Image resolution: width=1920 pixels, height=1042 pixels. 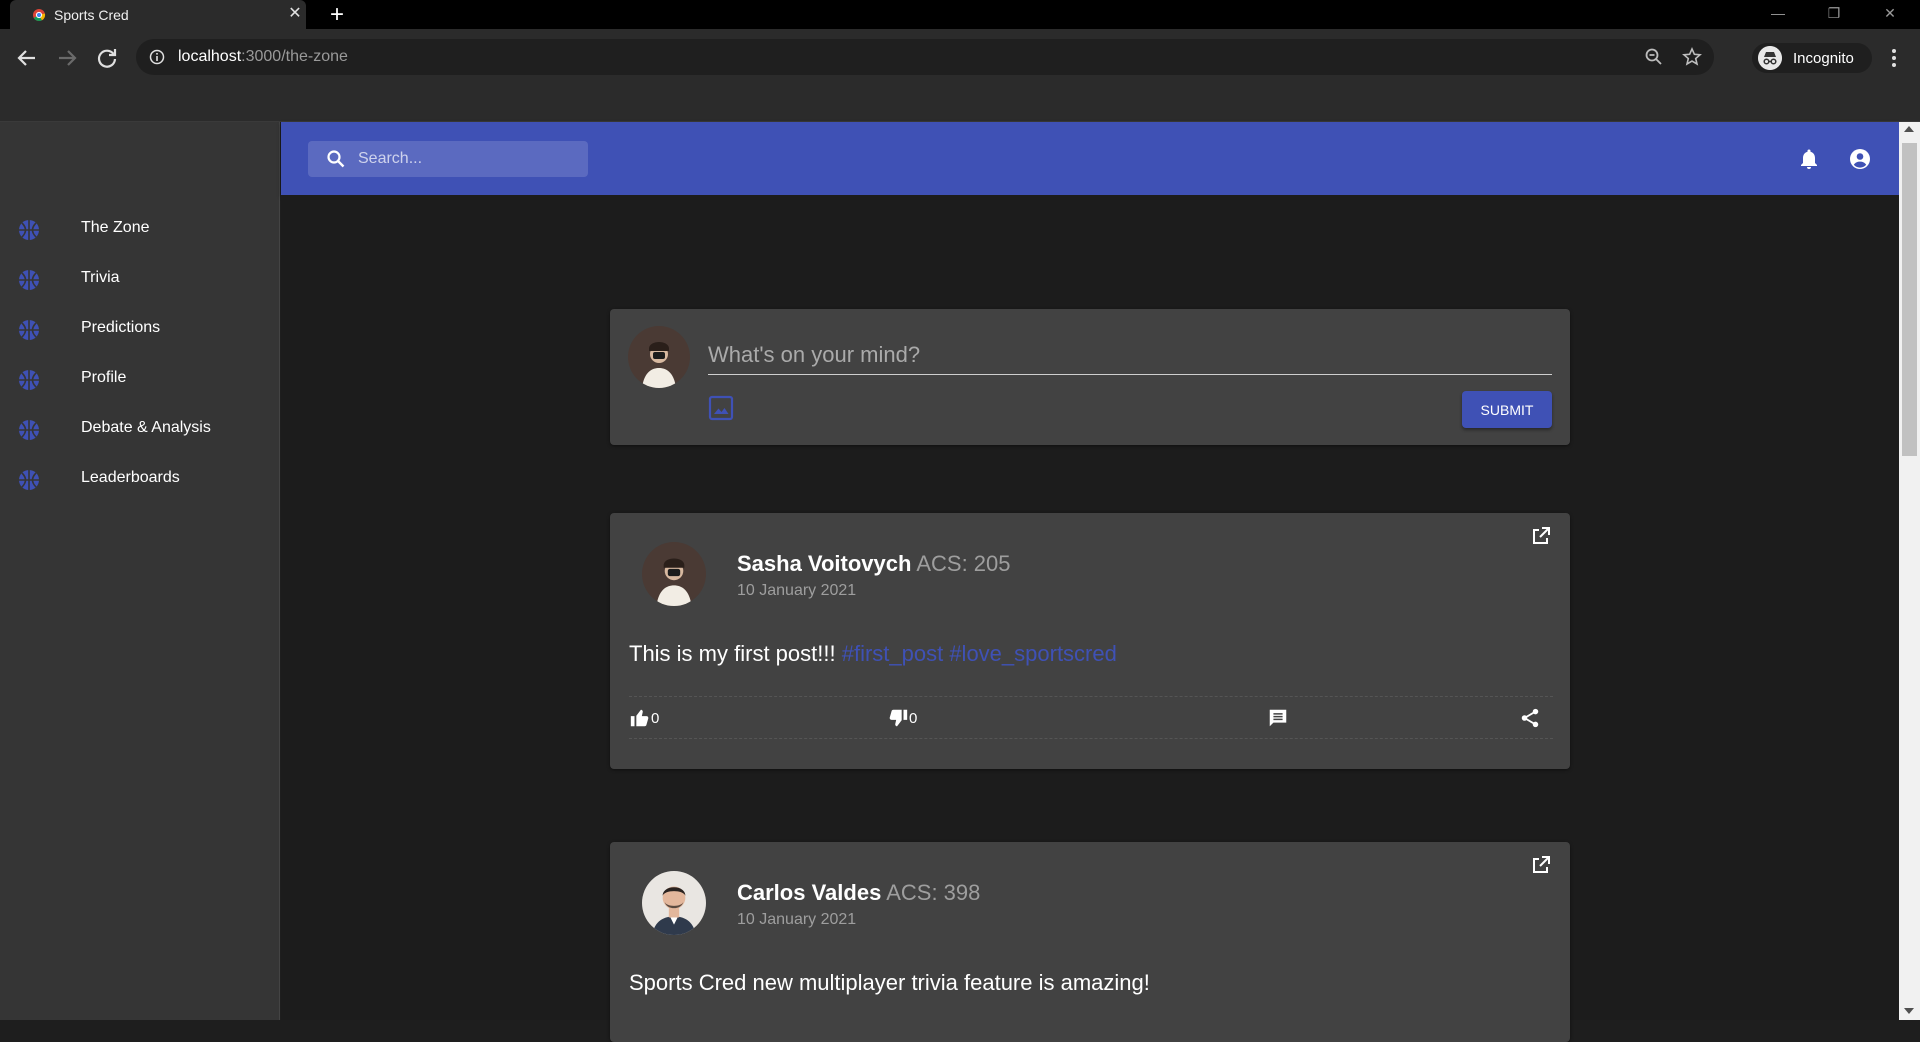 What do you see at coordinates (925, 57) in the screenshot?
I see `address-bar: localhost:3000/the-zone` at bounding box center [925, 57].